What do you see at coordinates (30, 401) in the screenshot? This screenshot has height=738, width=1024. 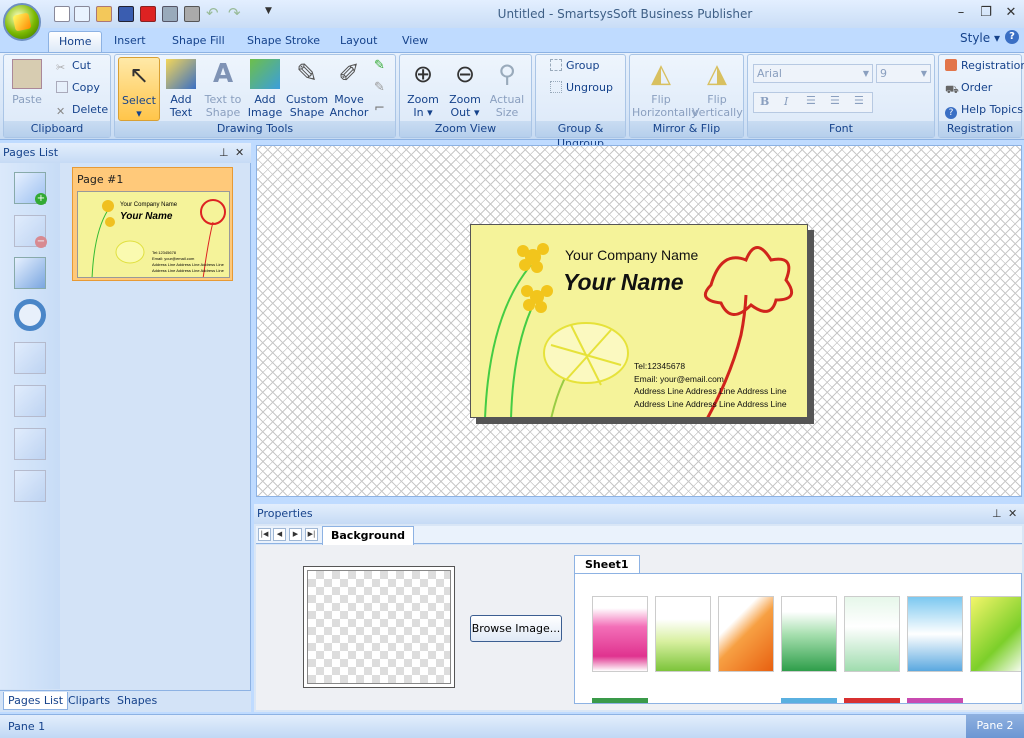 I see `move-page-up-icon` at bounding box center [30, 401].